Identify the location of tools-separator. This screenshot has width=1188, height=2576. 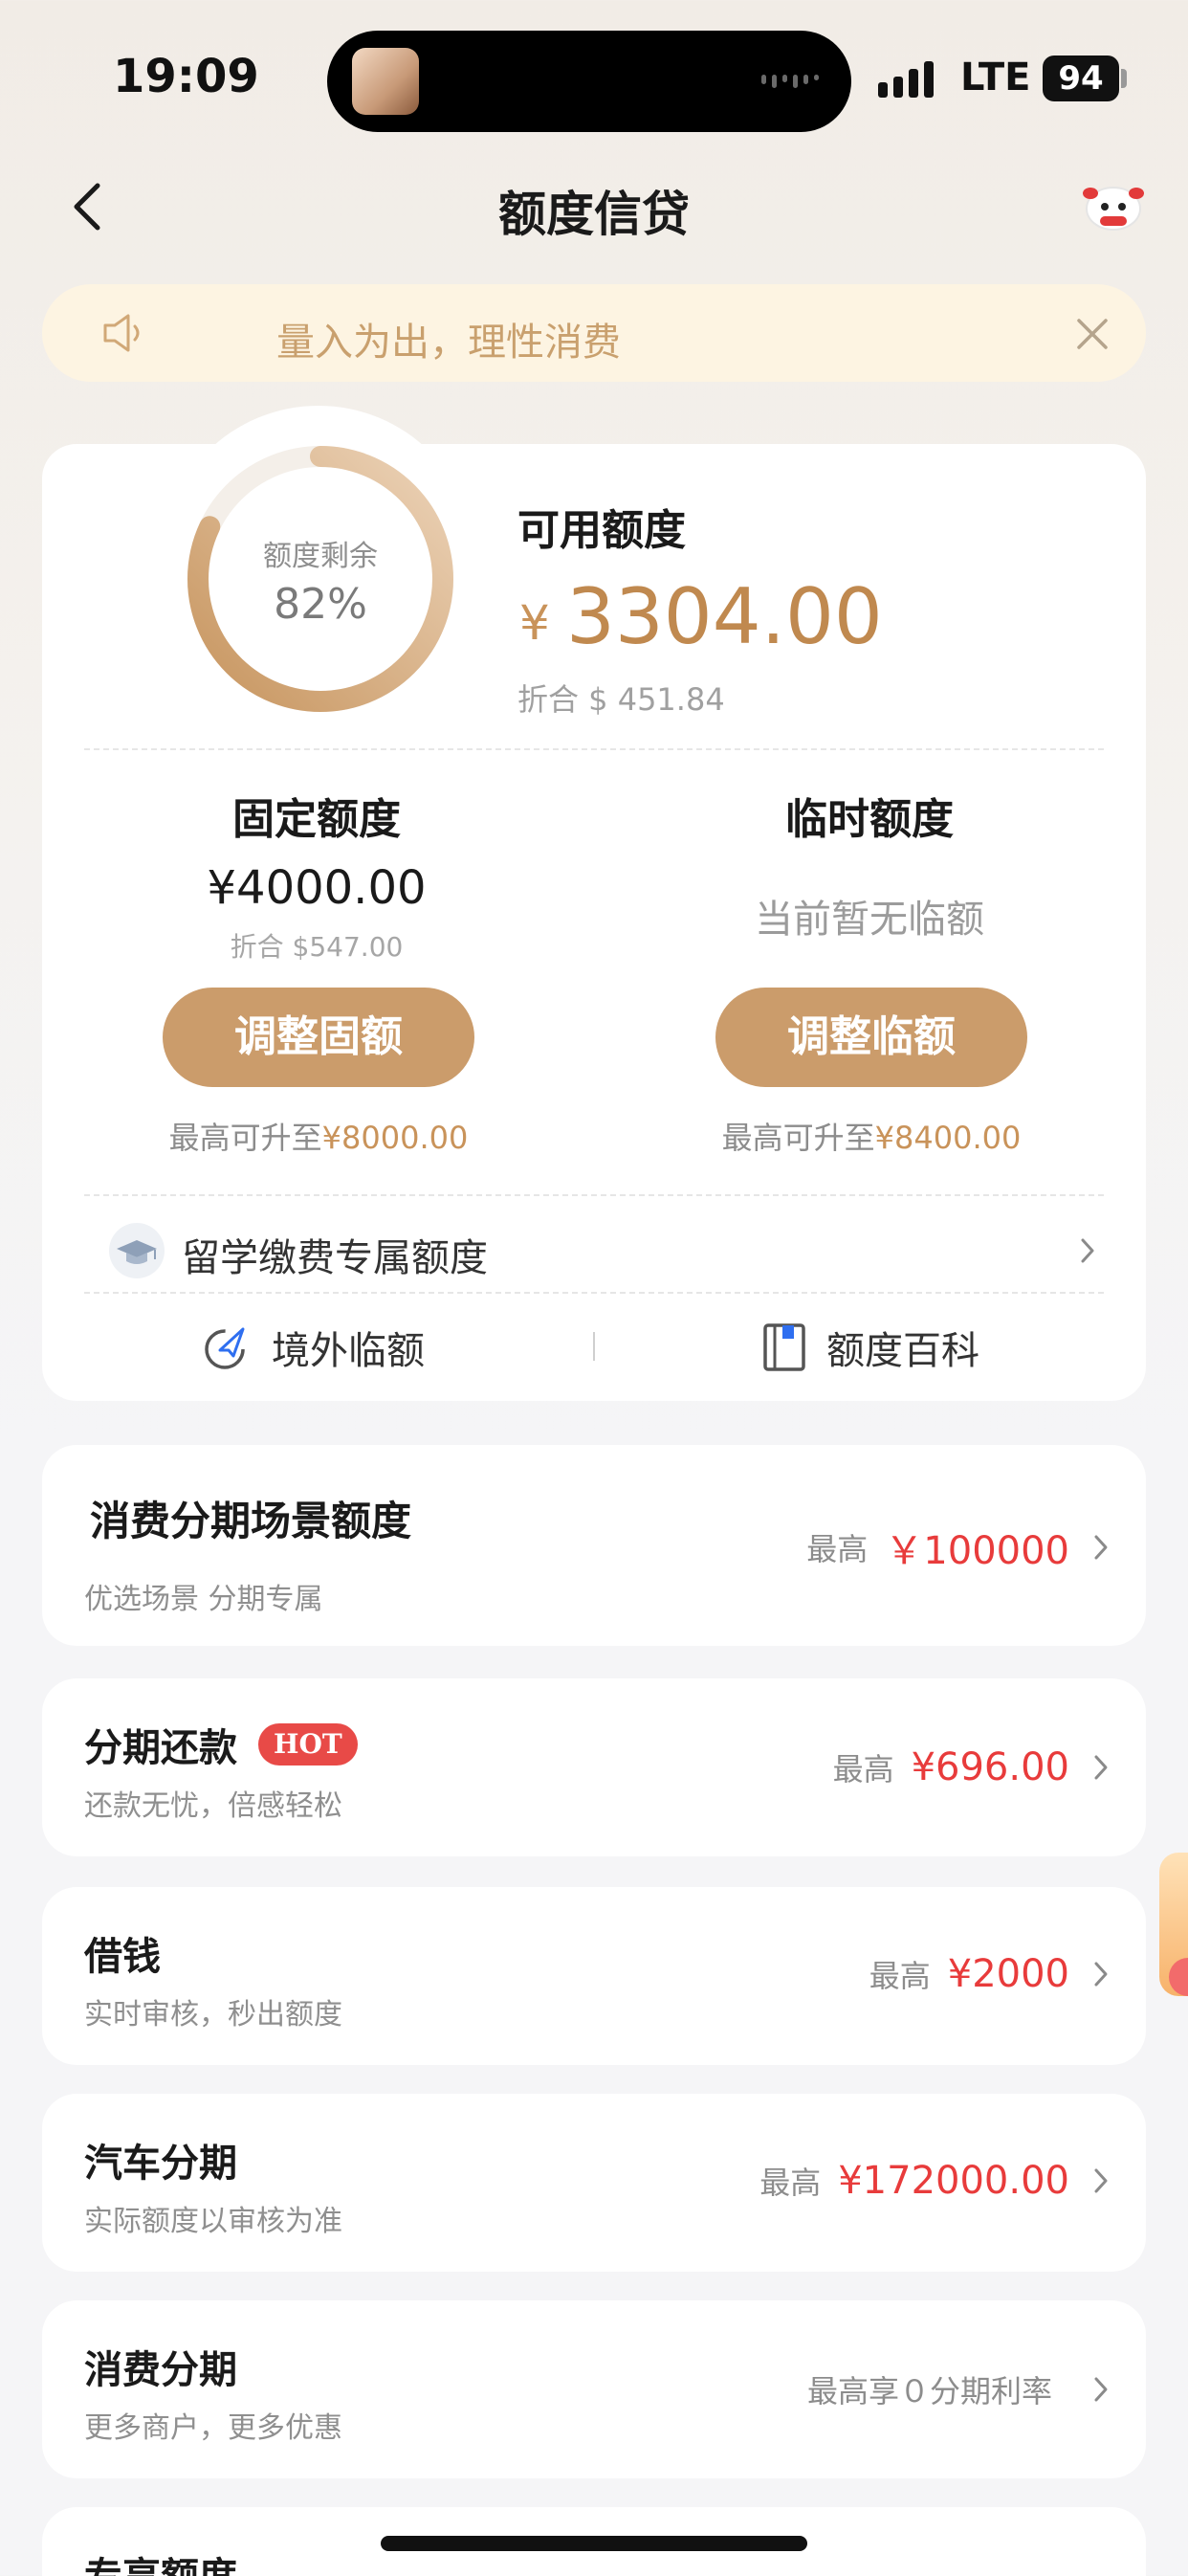
(594, 1346).